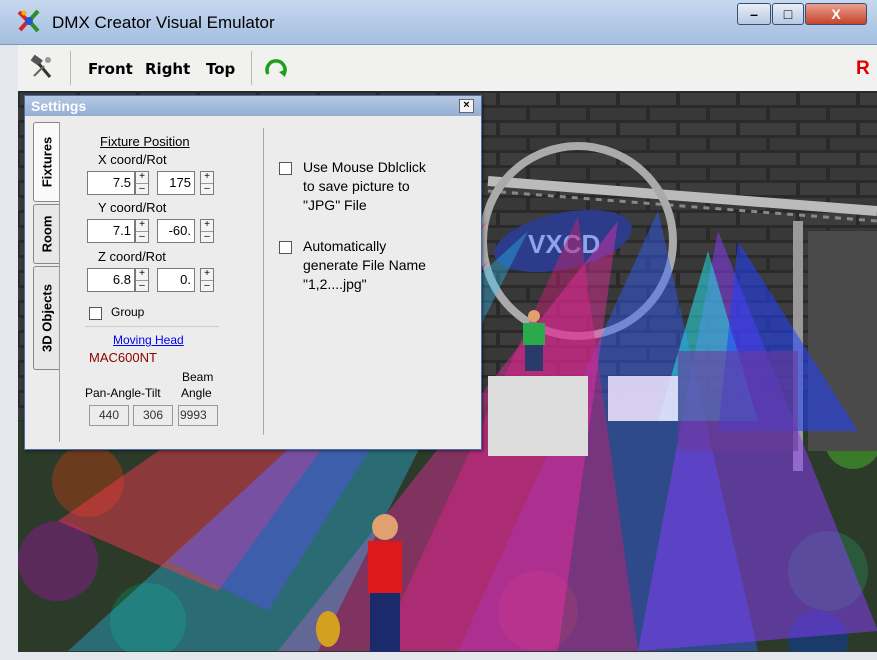  I want to click on close-icon: X, so click(836, 14).